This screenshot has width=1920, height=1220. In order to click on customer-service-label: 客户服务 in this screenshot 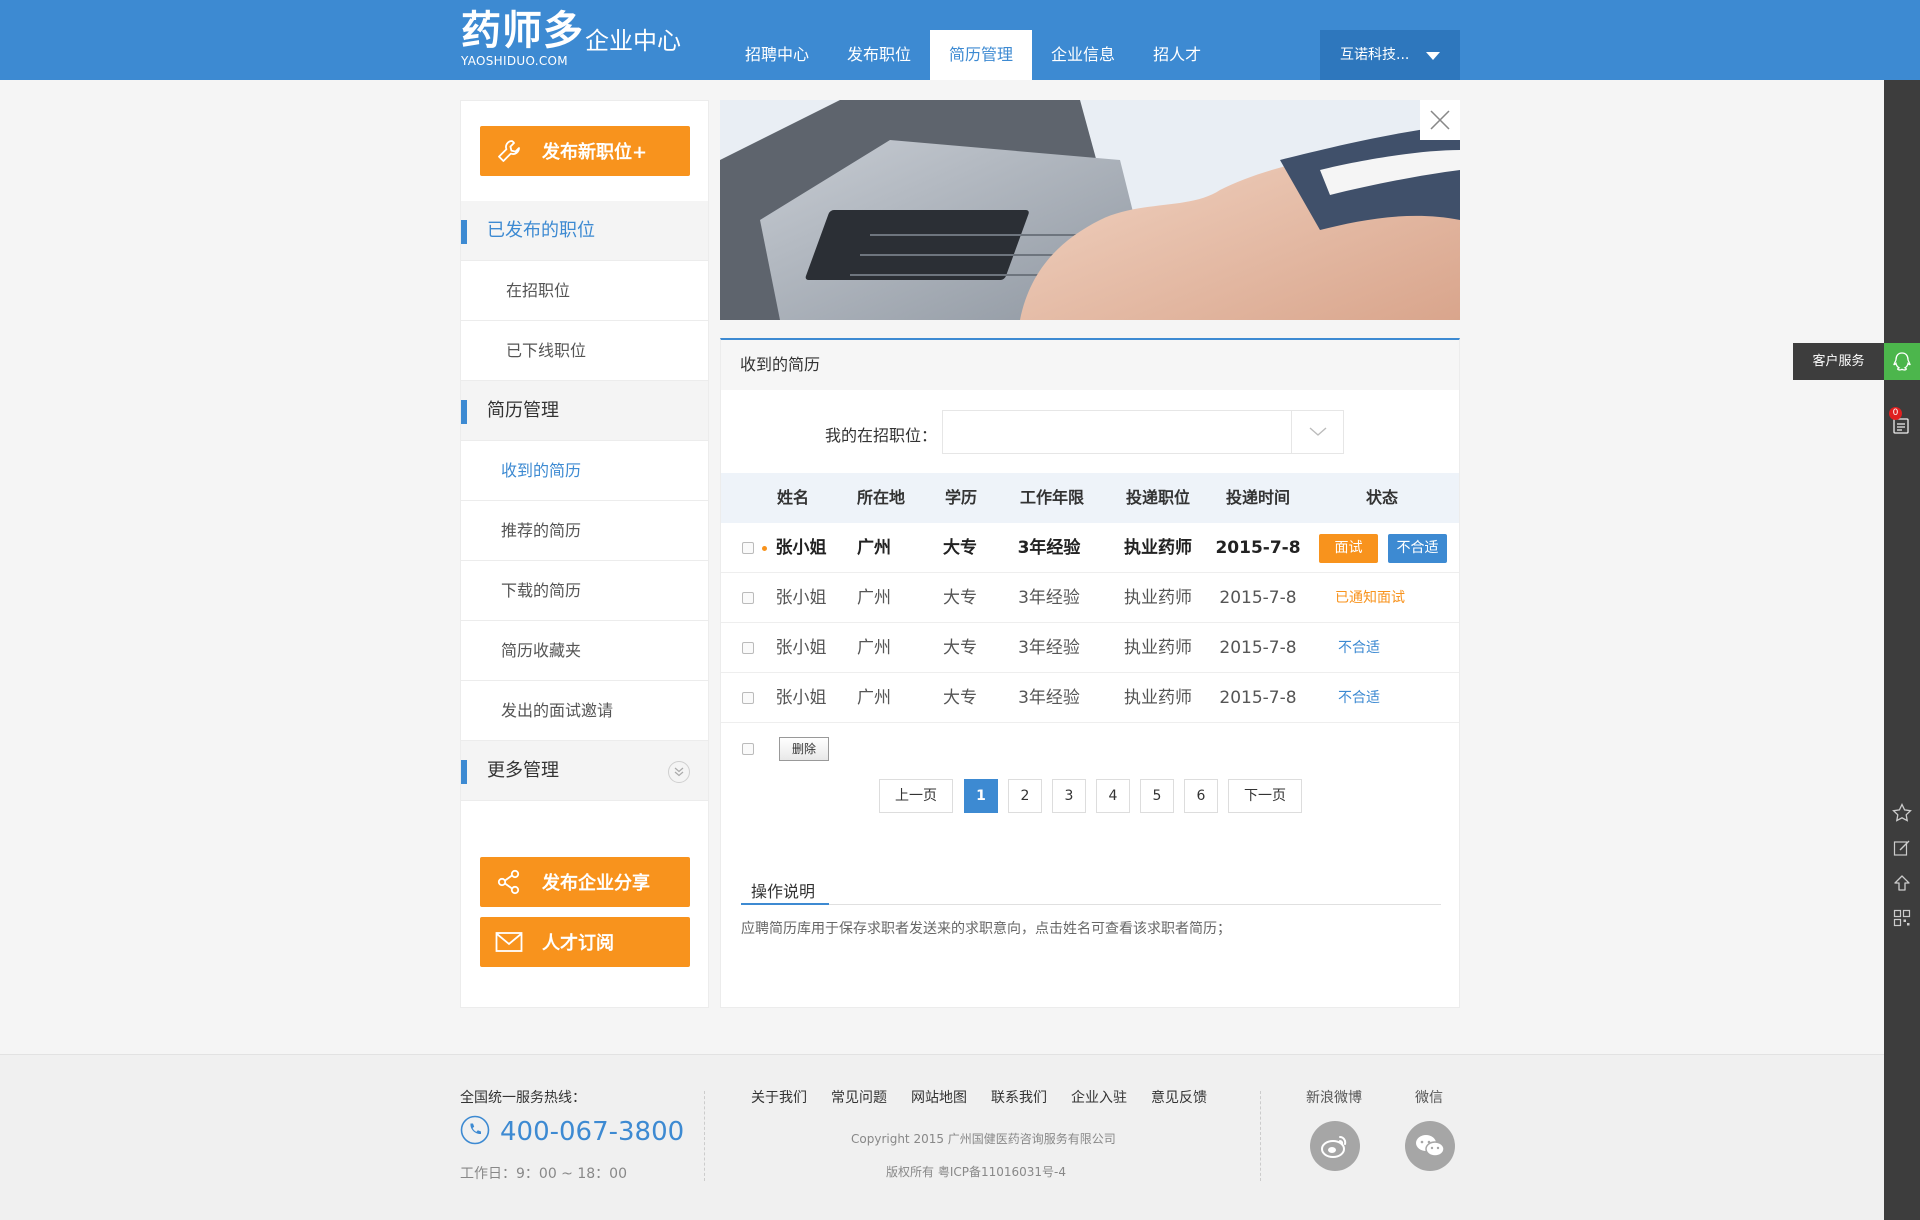, I will do `click(1838, 361)`.